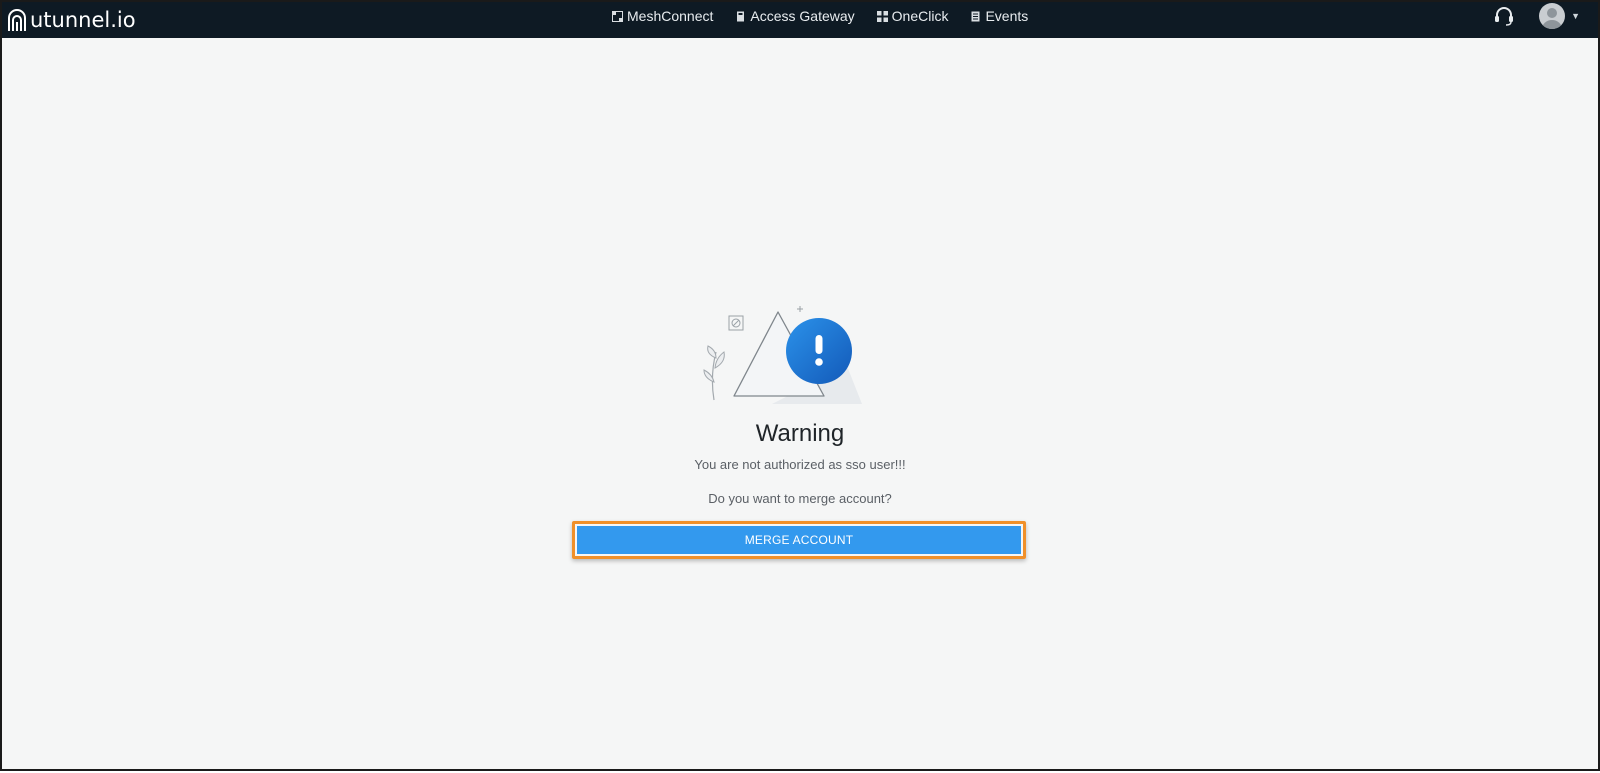 The width and height of the screenshot is (1600, 773). I want to click on nav-oneclick-label: OneClick, so click(920, 16).